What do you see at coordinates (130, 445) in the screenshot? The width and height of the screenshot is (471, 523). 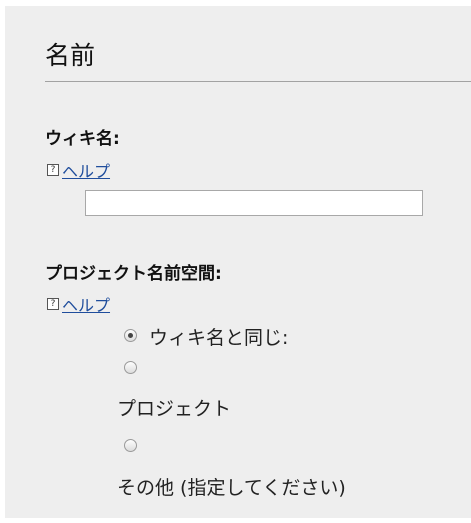 I see `radio-other` at bounding box center [130, 445].